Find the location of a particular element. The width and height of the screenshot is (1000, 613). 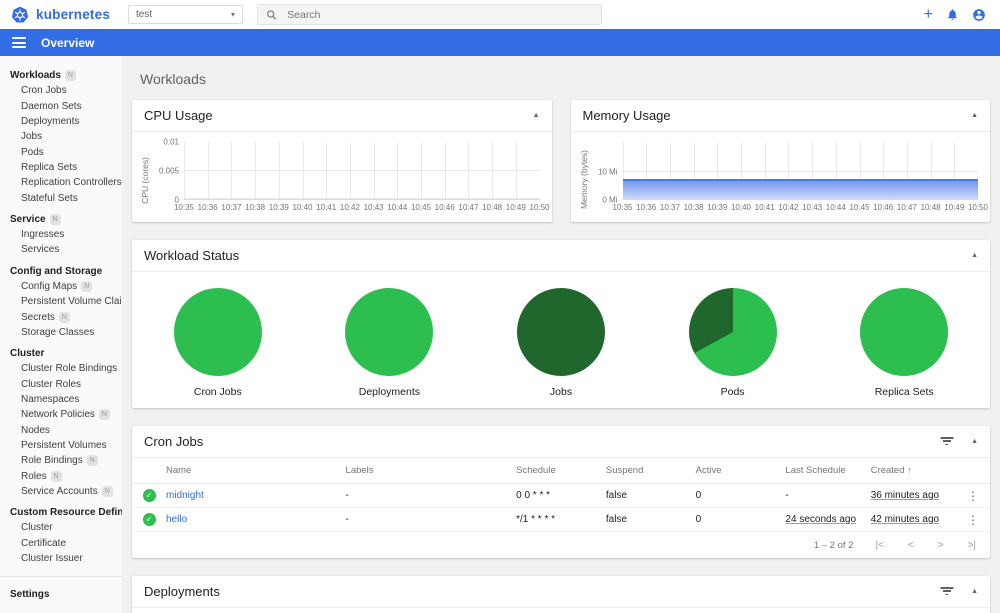

sidebar-item: Config Maps N is located at coordinates (61, 286).